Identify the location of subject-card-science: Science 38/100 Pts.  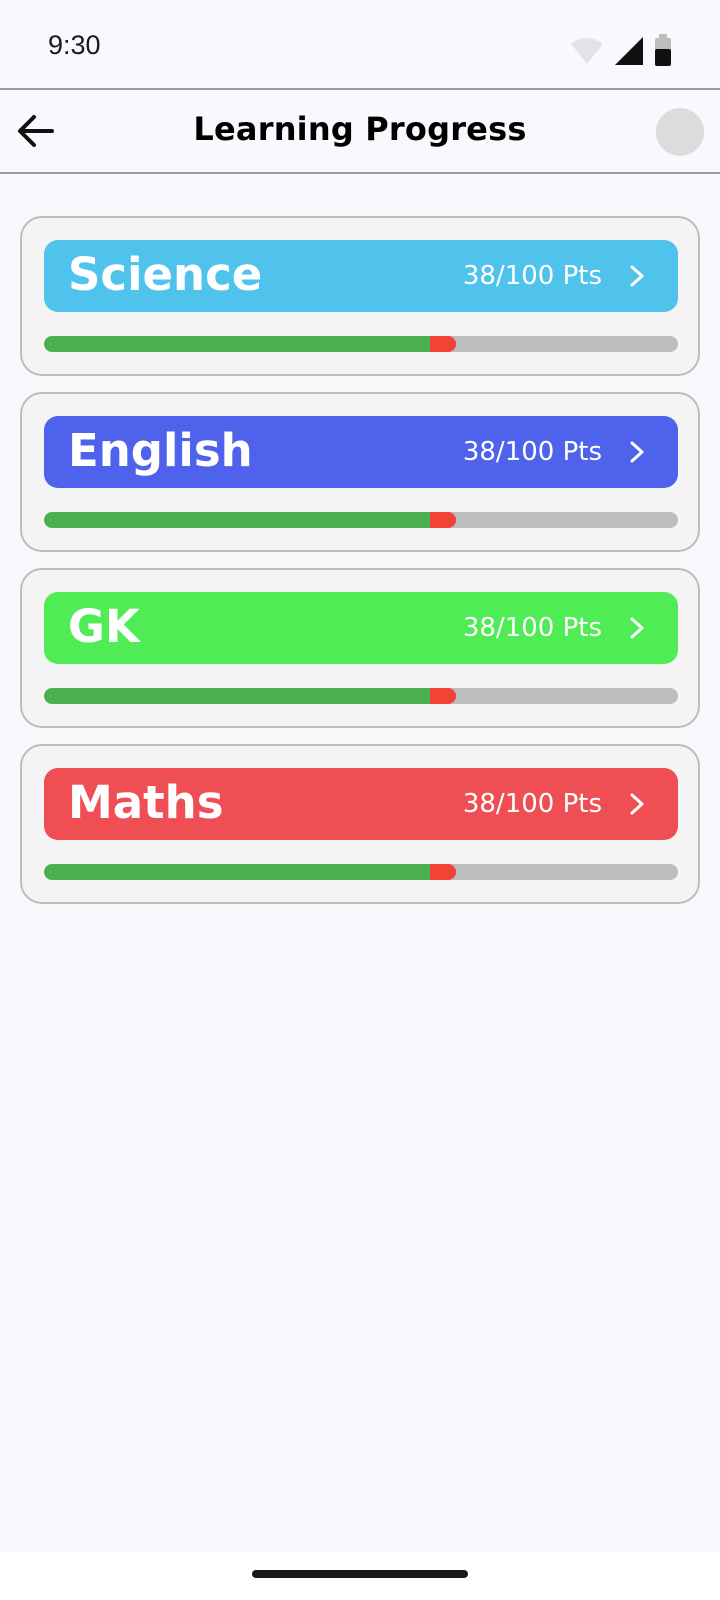
(360, 296).